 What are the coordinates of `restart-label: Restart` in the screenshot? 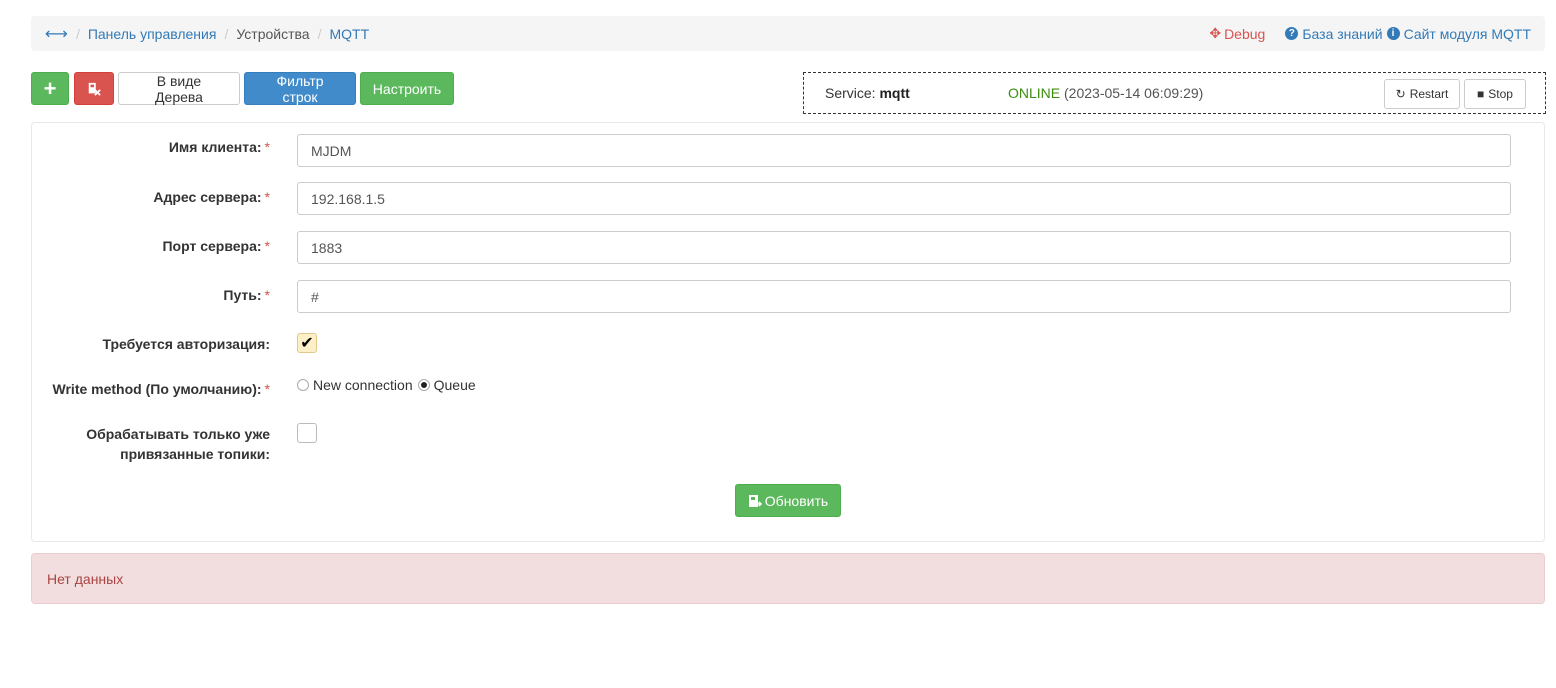 It's located at (1429, 94).